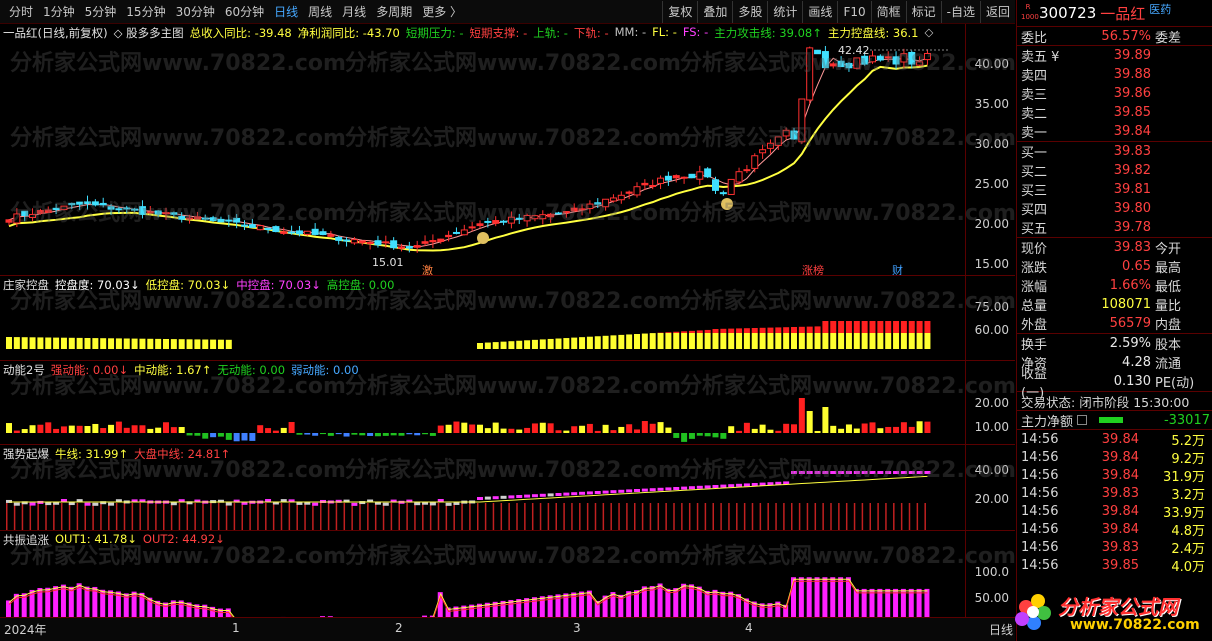  What do you see at coordinates (97, 285) in the screenshot?
I see `legend-item: 控盘度: 70.03↓` at bounding box center [97, 285].